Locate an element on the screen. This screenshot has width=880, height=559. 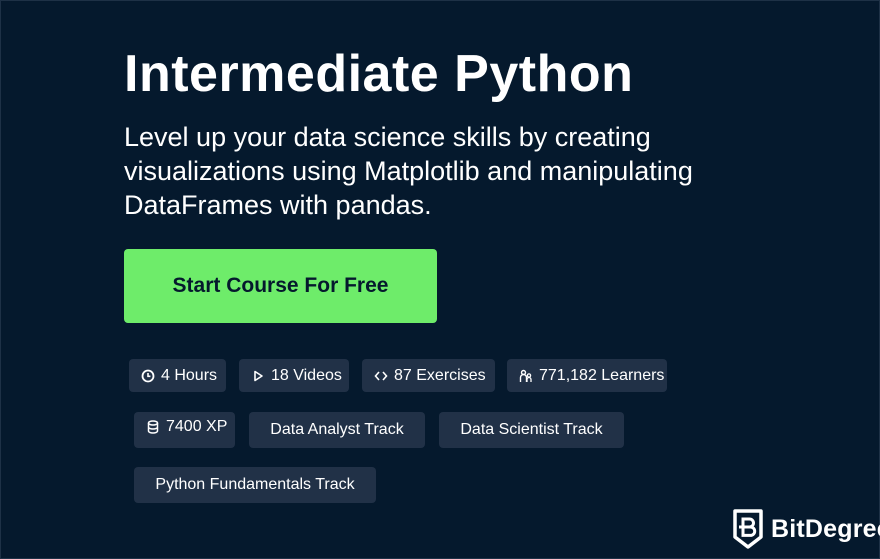
track-data-scientist: Data Scientist Track is located at coordinates (531, 430).